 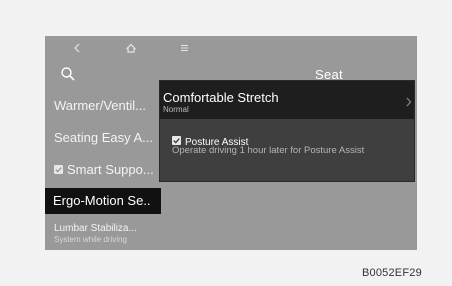 What do you see at coordinates (184, 48) in the screenshot?
I see `menu-icon` at bounding box center [184, 48].